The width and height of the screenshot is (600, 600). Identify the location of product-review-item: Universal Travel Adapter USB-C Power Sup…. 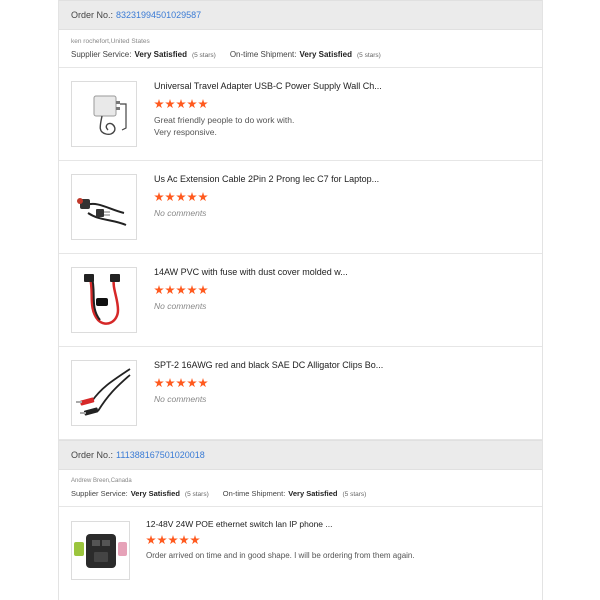
(300, 114).